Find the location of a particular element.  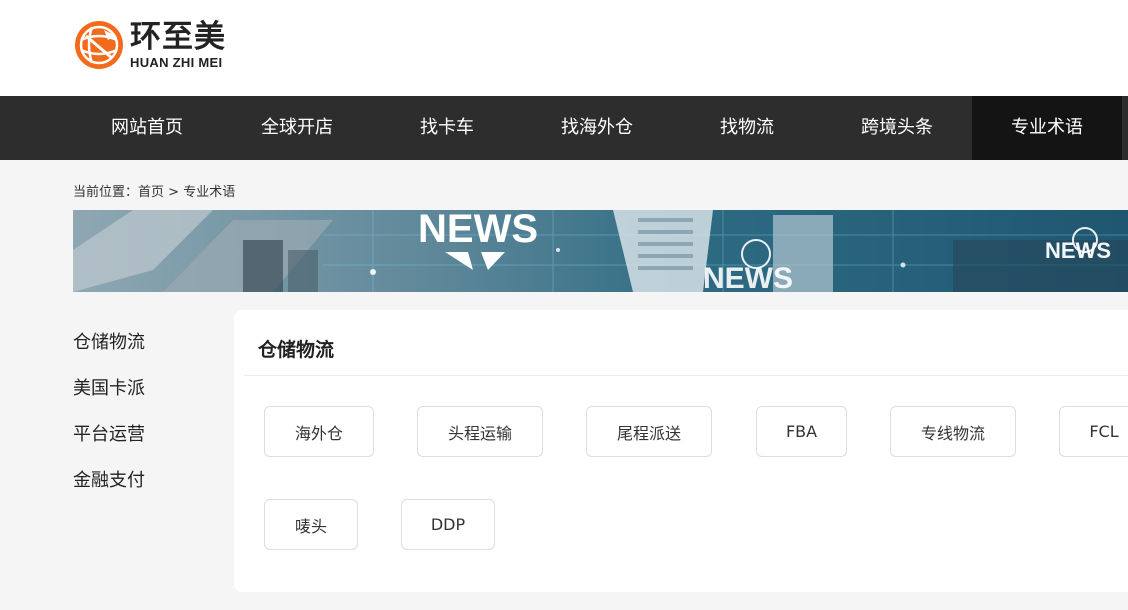

breadcrumb: 当前位置：首页 > 专业术语 is located at coordinates (154, 190).